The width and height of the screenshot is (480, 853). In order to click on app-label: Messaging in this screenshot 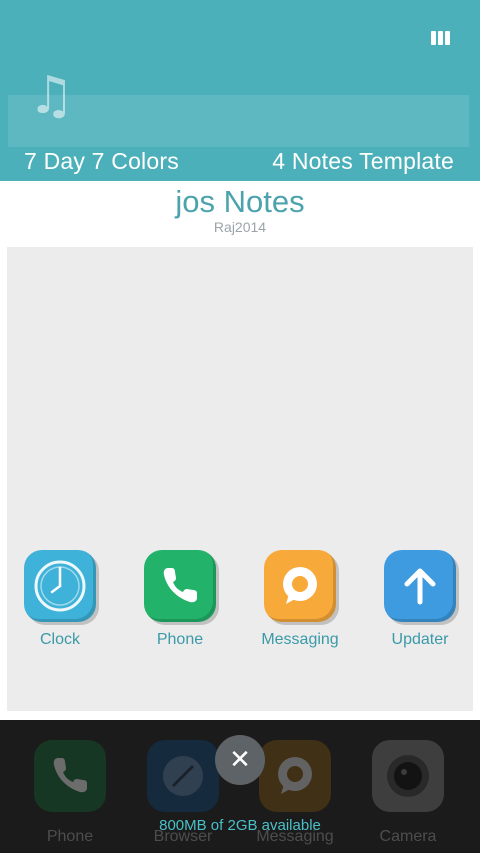, I will do `click(300, 639)`.